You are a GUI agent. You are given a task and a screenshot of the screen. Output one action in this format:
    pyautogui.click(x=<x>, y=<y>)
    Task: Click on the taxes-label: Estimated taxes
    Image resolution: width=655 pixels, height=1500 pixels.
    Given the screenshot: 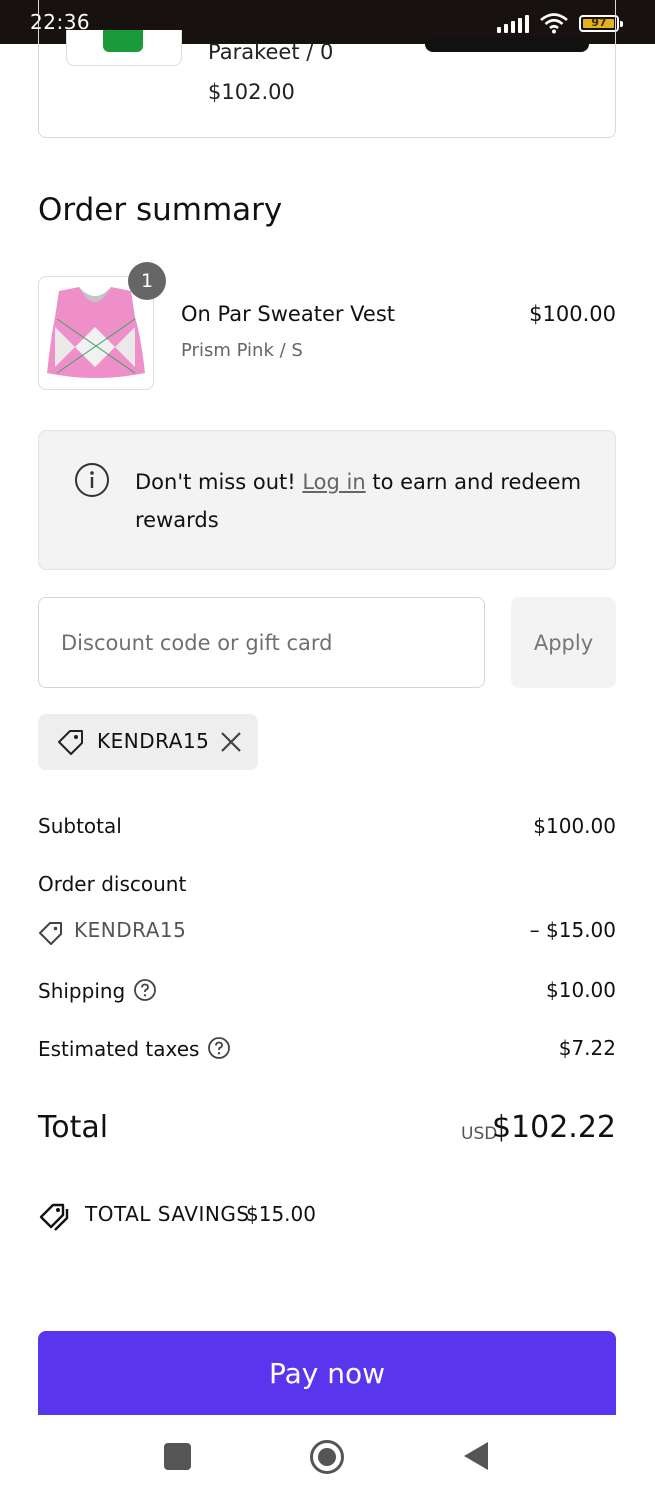 What is the action you would take?
    pyautogui.click(x=119, y=1049)
    